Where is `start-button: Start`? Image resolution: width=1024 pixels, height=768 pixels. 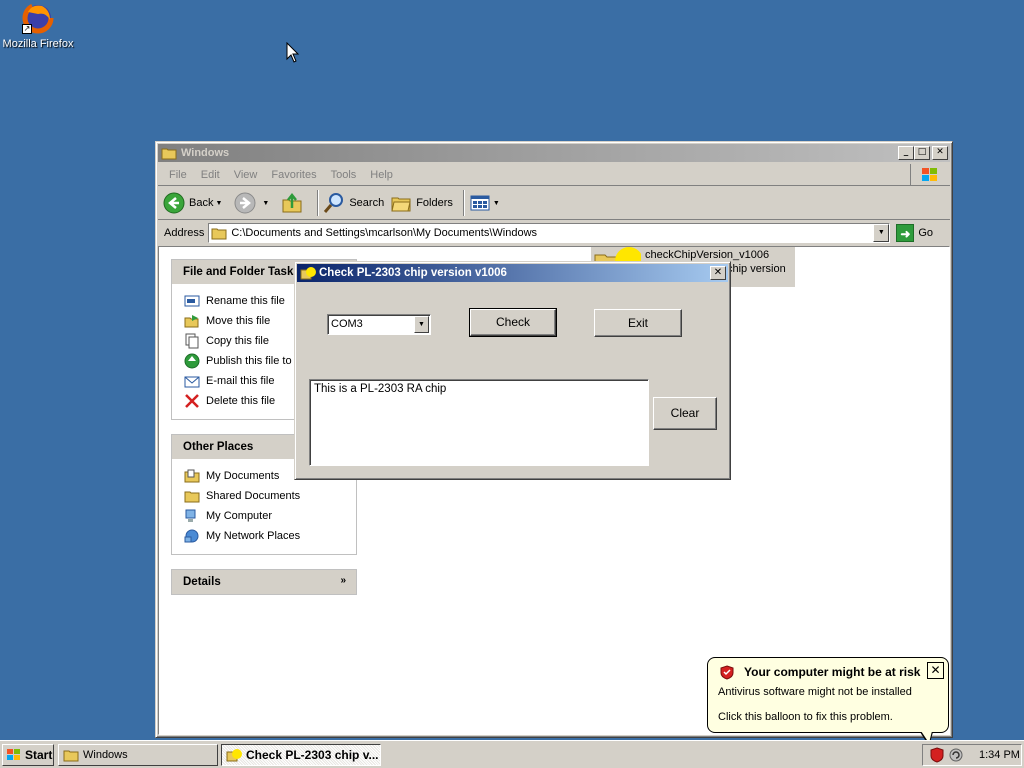
start-button: Start is located at coordinates (28, 755).